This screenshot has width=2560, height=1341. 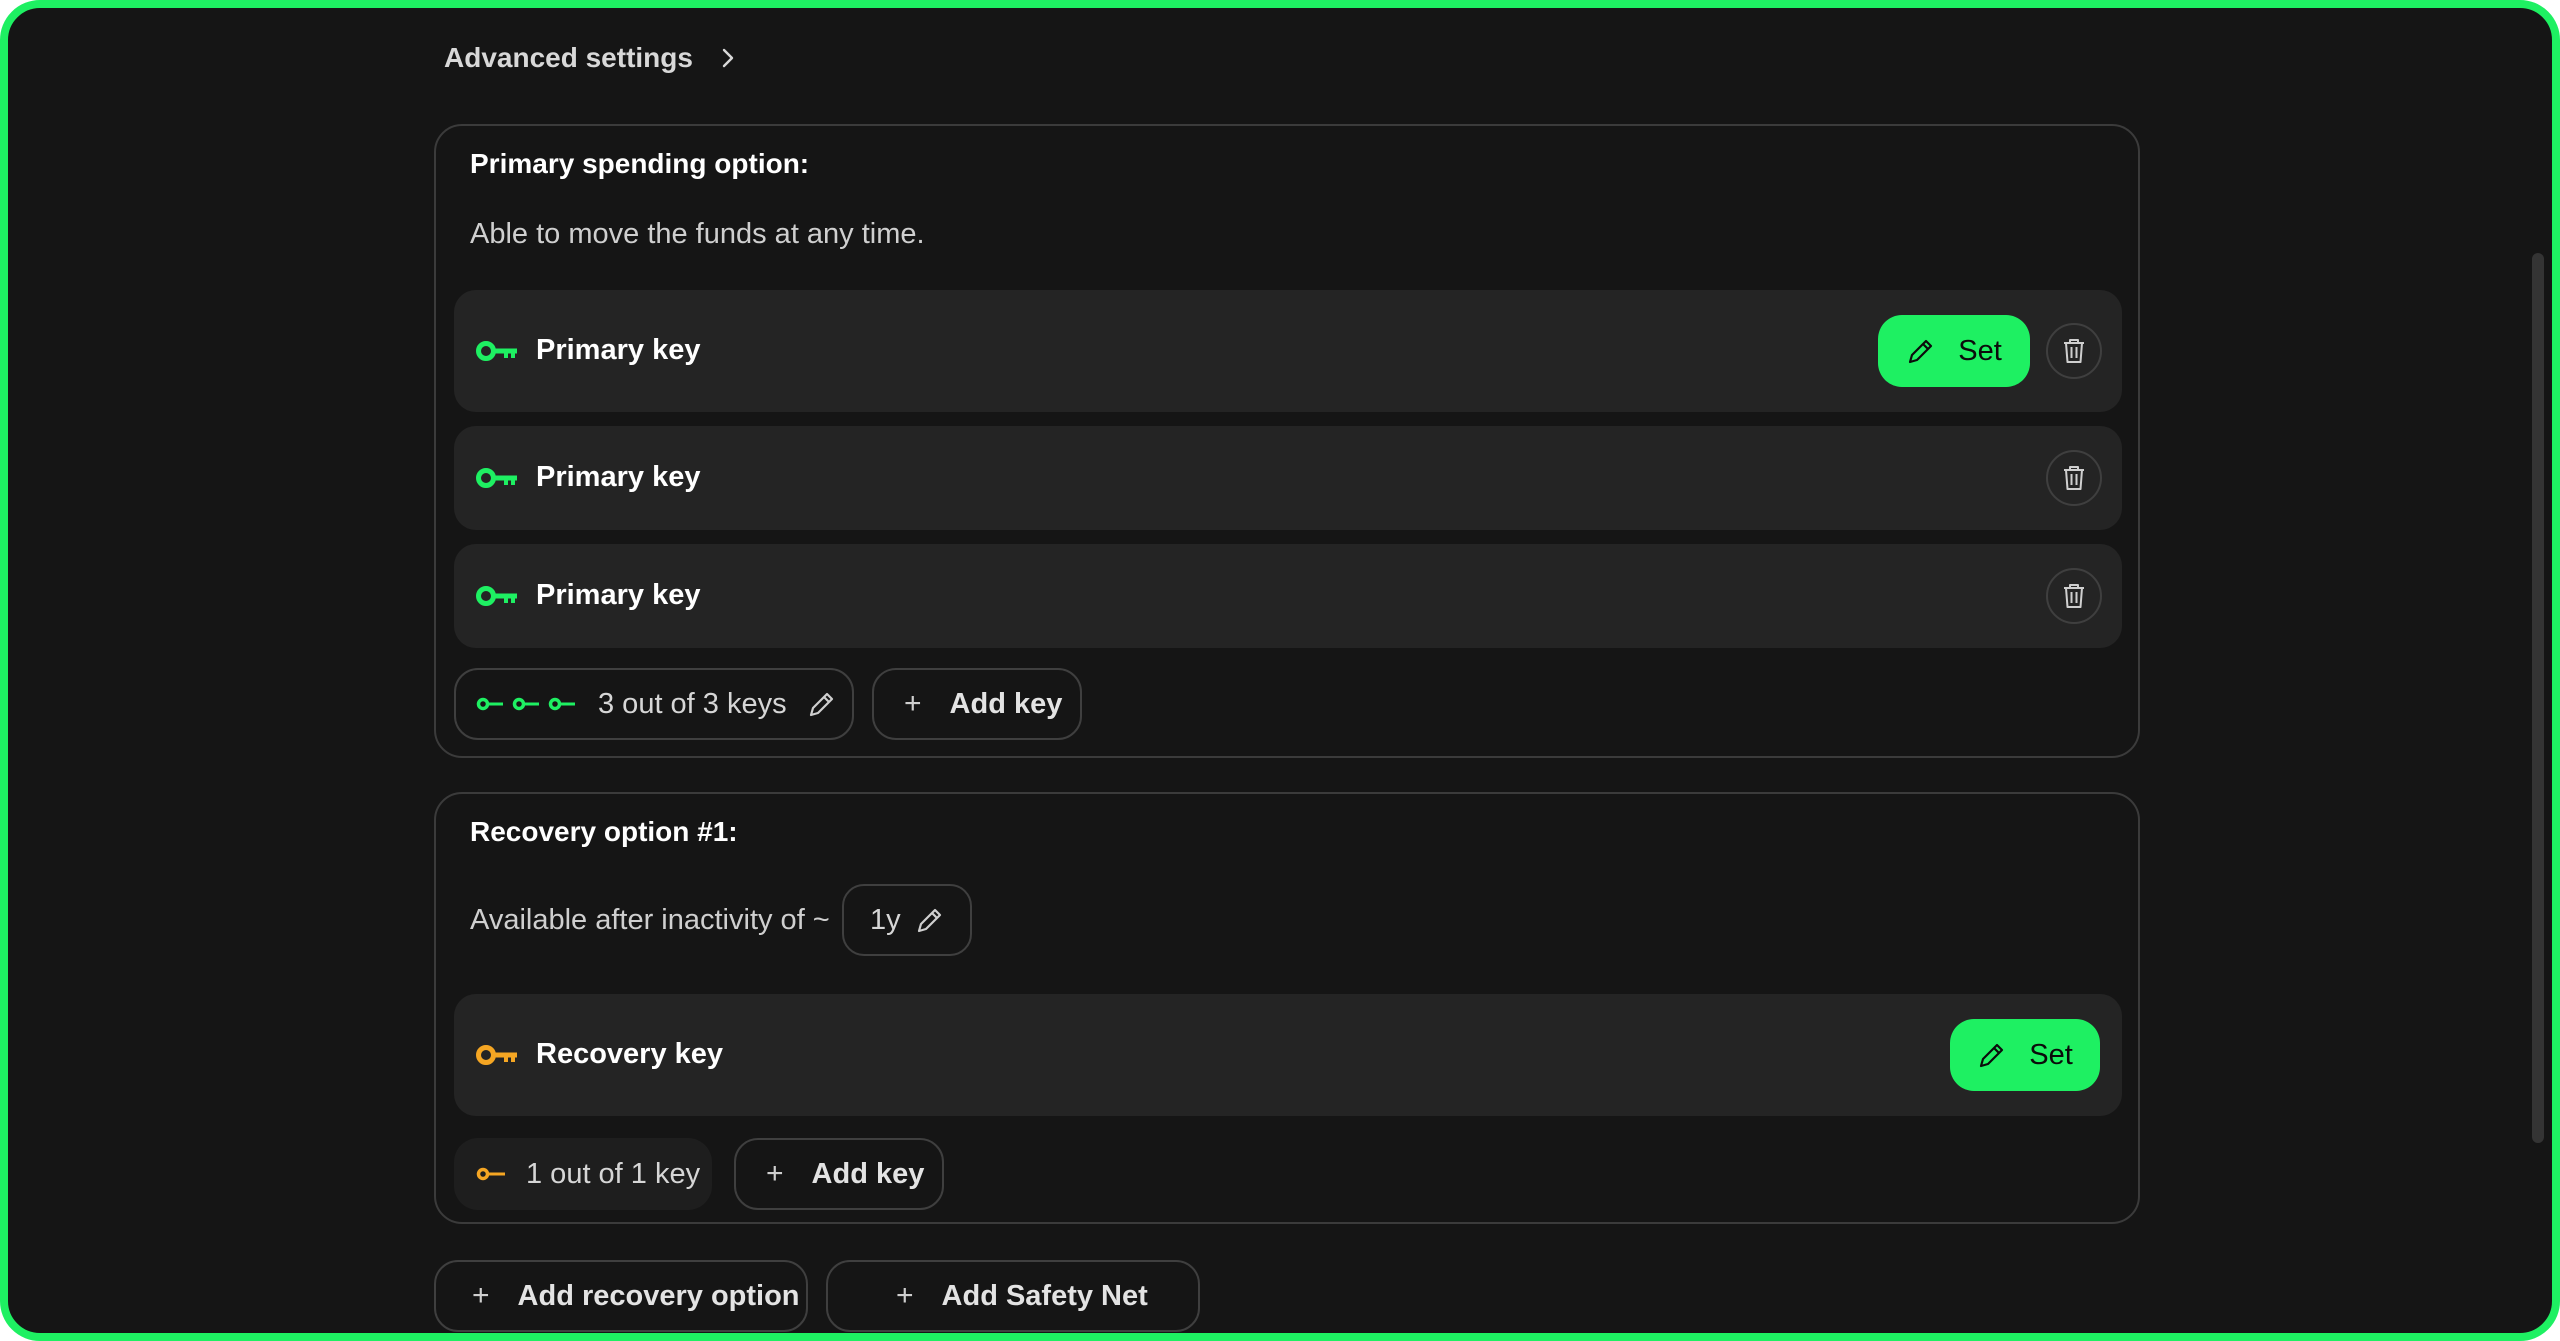 I want to click on scrollbar, so click(x=2538, y=698).